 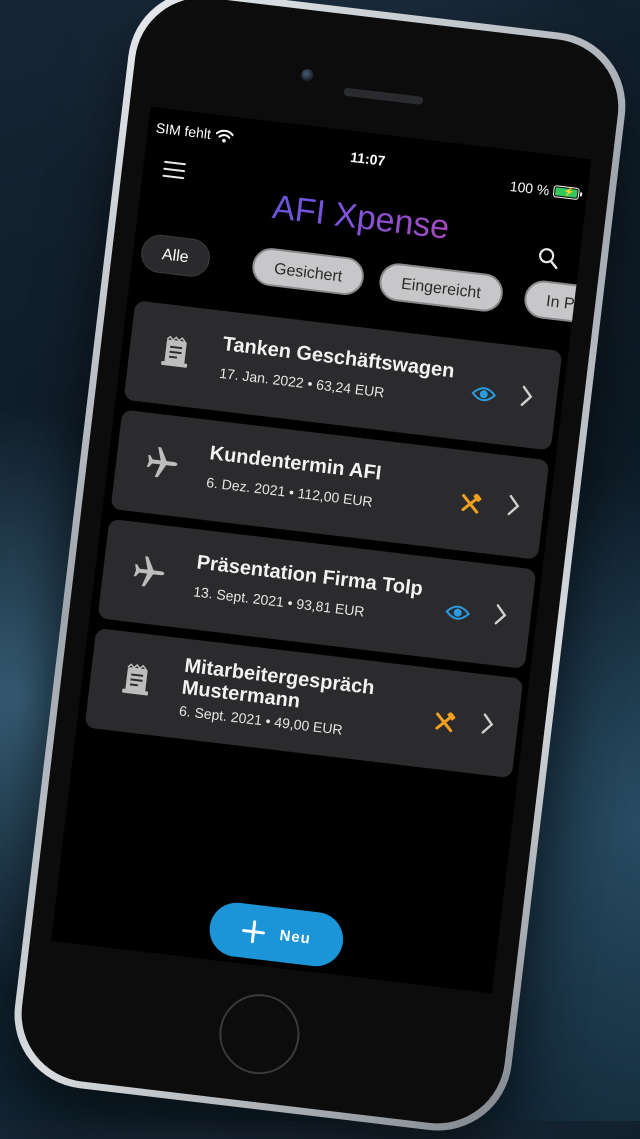 I want to click on new-button-label: Neu, so click(x=295, y=937).